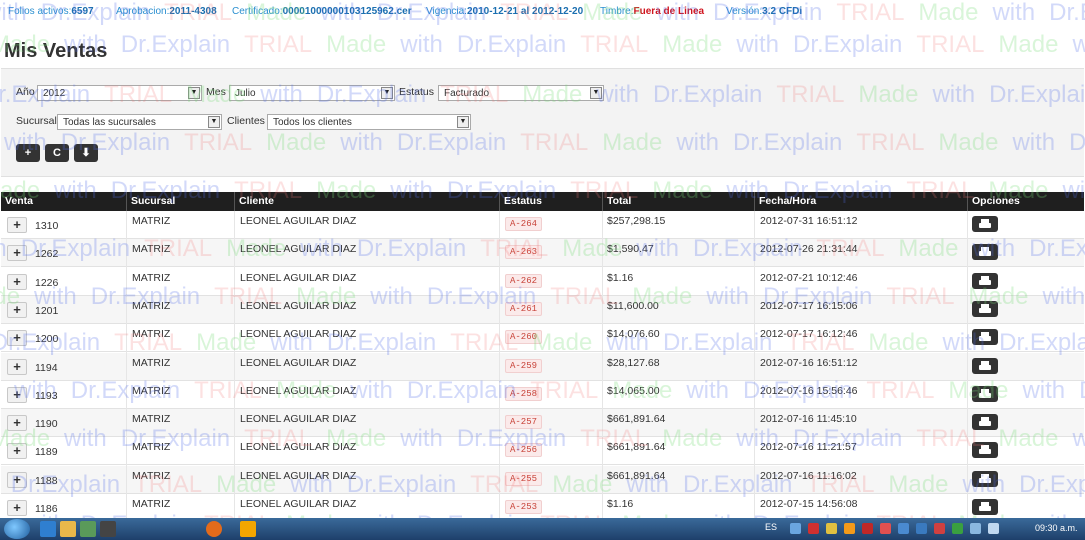  I want to click on clock: 09:30 a.m., so click(1056, 528).